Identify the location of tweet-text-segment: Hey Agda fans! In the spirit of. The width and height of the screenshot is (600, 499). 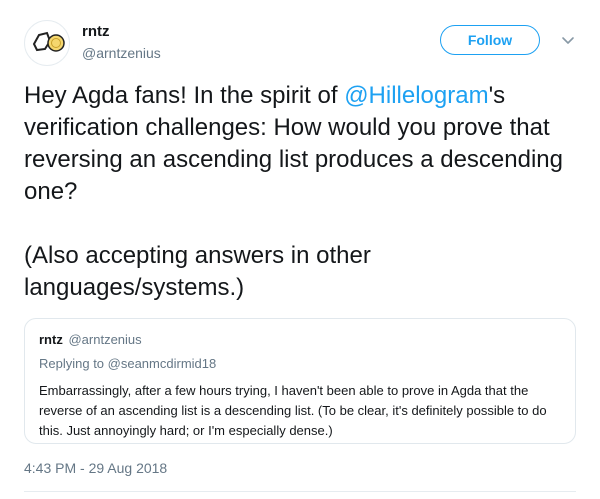
(184, 95).